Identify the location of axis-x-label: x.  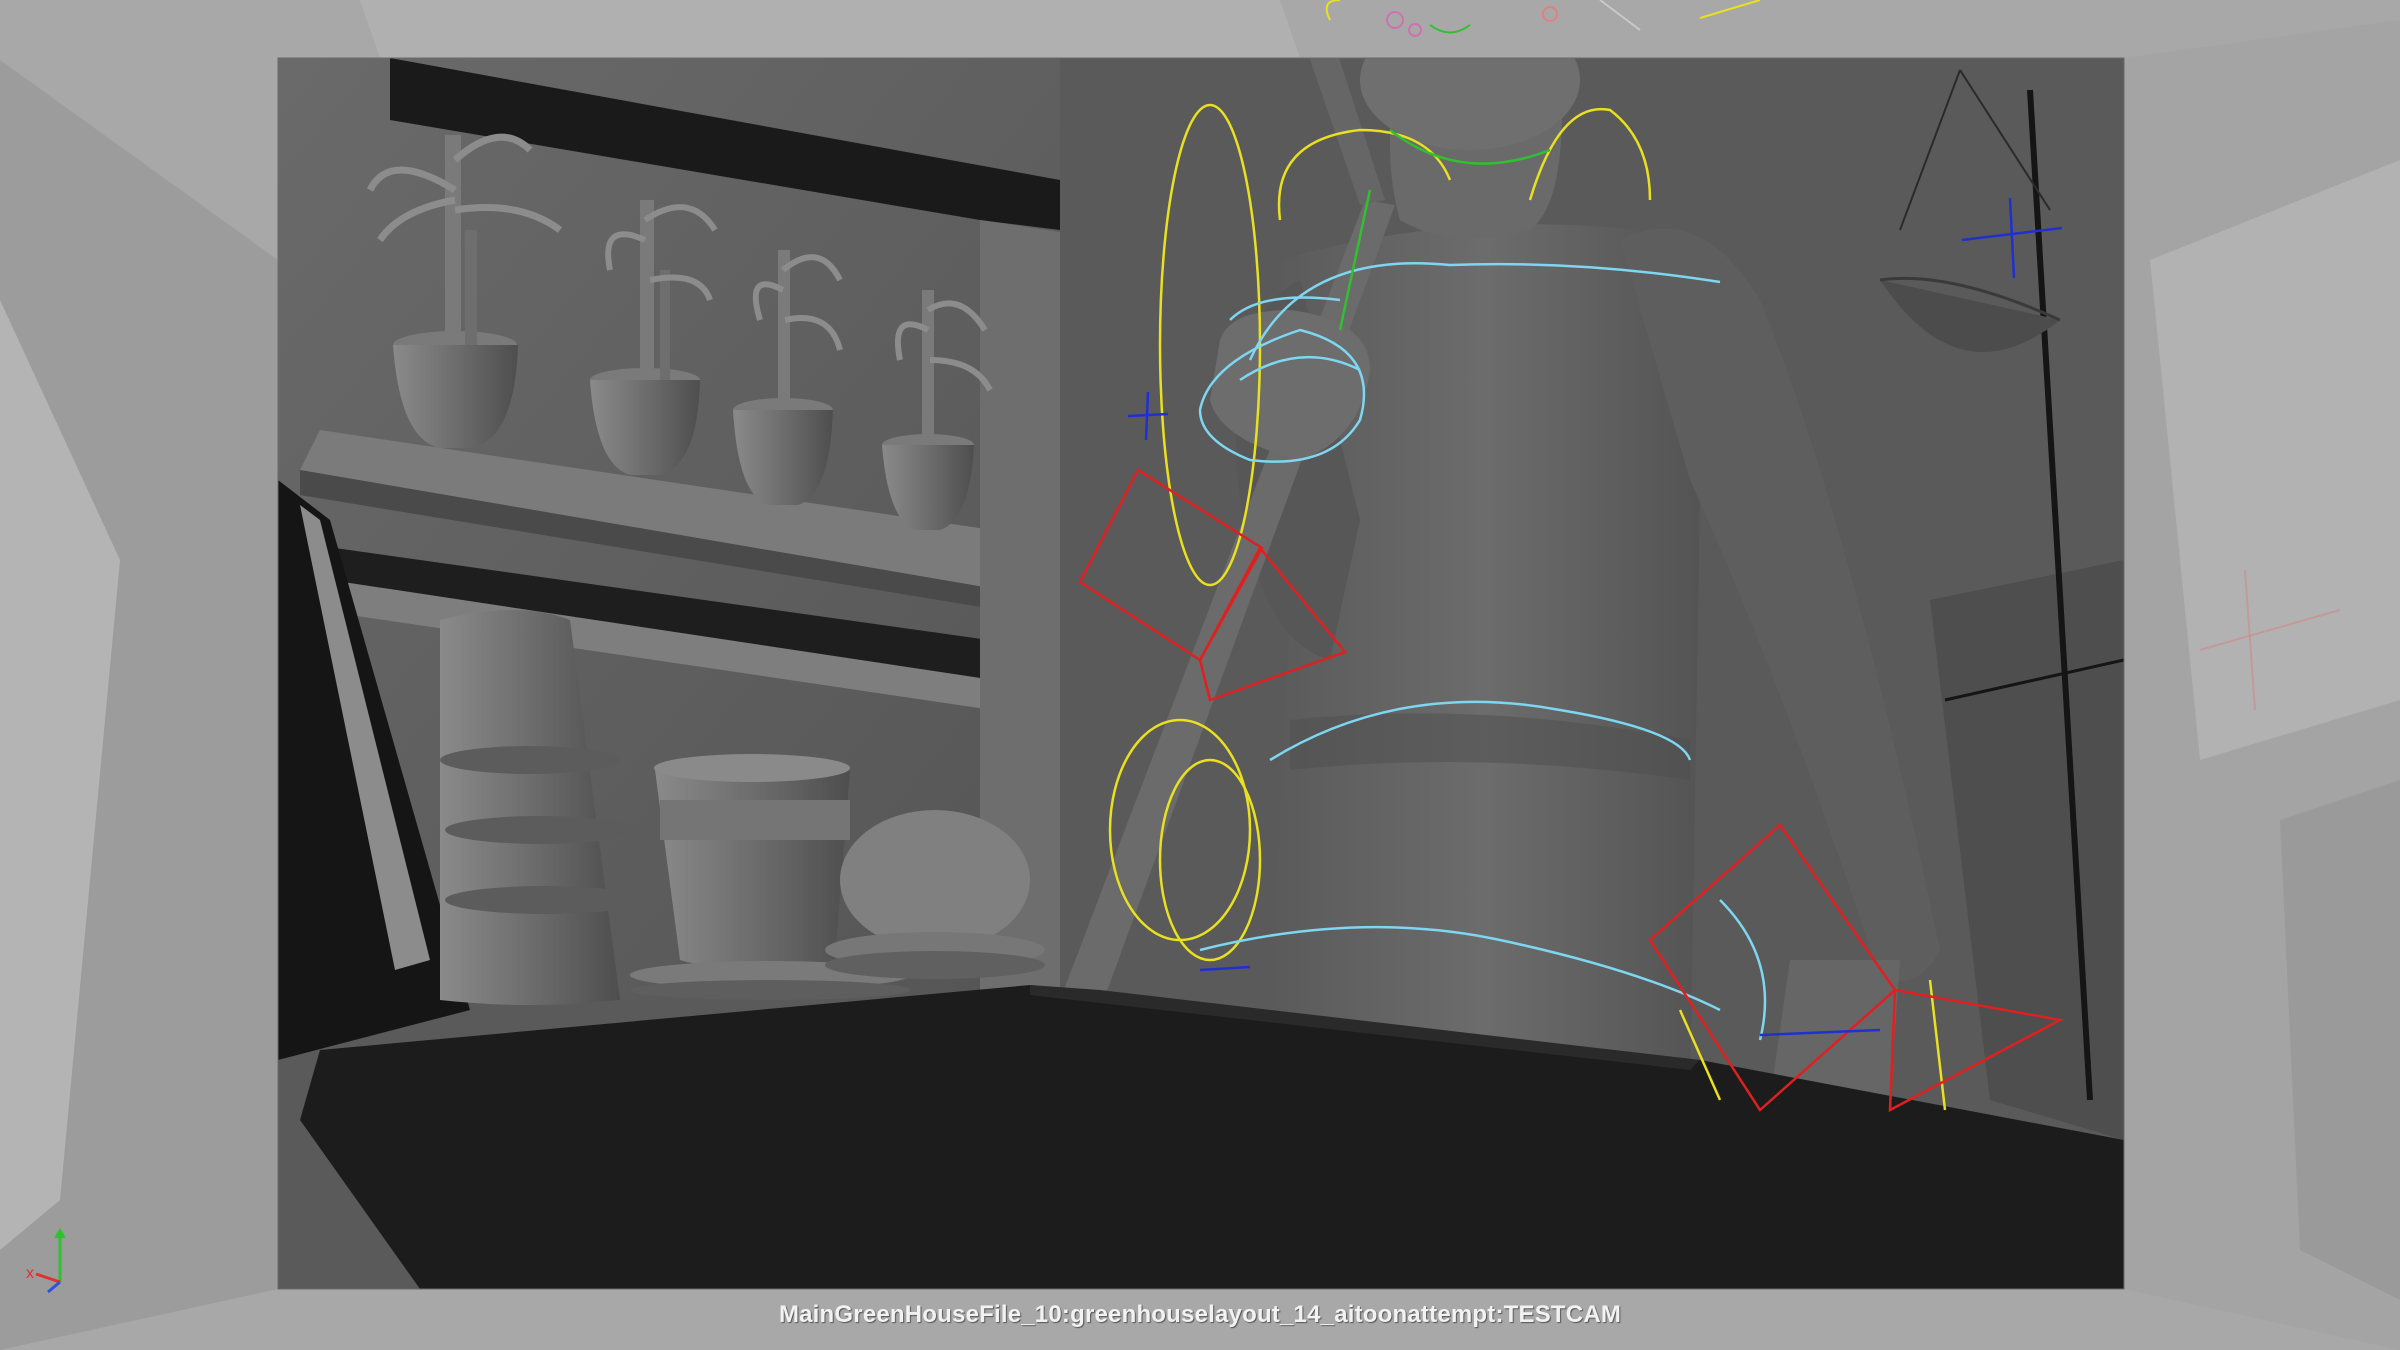
(30, 1273).